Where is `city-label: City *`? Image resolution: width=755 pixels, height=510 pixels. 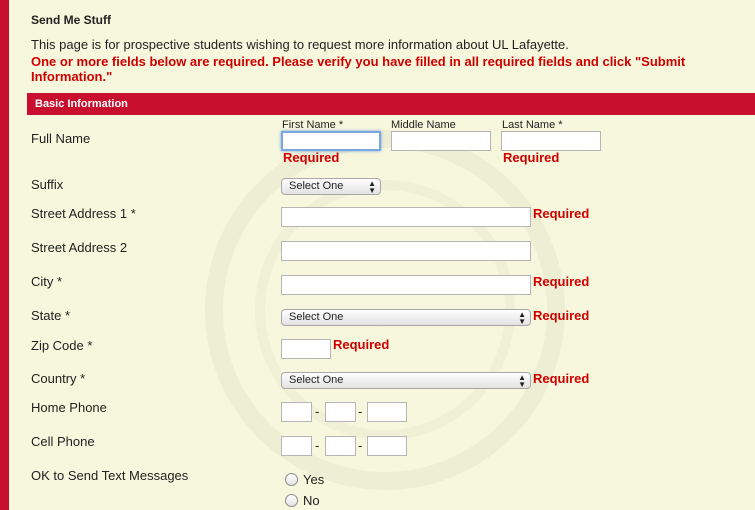
city-label: City * is located at coordinates (47, 281).